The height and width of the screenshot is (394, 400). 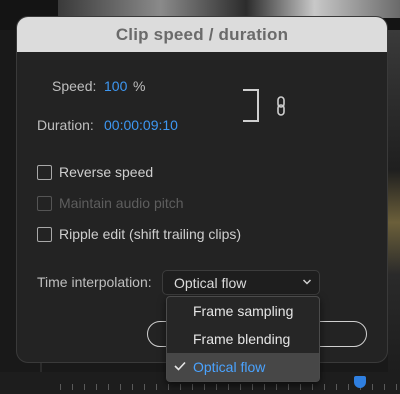 I want to click on background-panel, so click(x=394, y=205).